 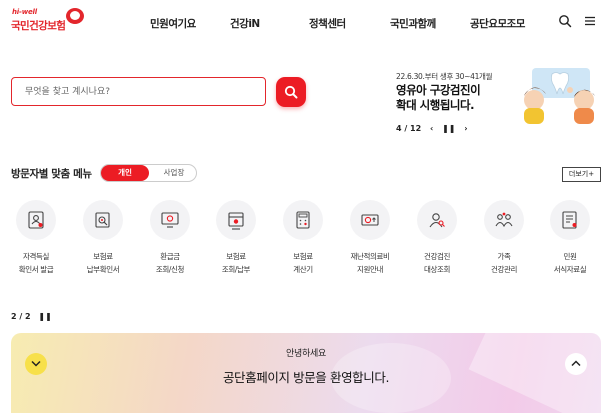 What do you see at coordinates (24, 12) in the screenshot?
I see `logo-tagline: hi-well` at bounding box center [24, 12].